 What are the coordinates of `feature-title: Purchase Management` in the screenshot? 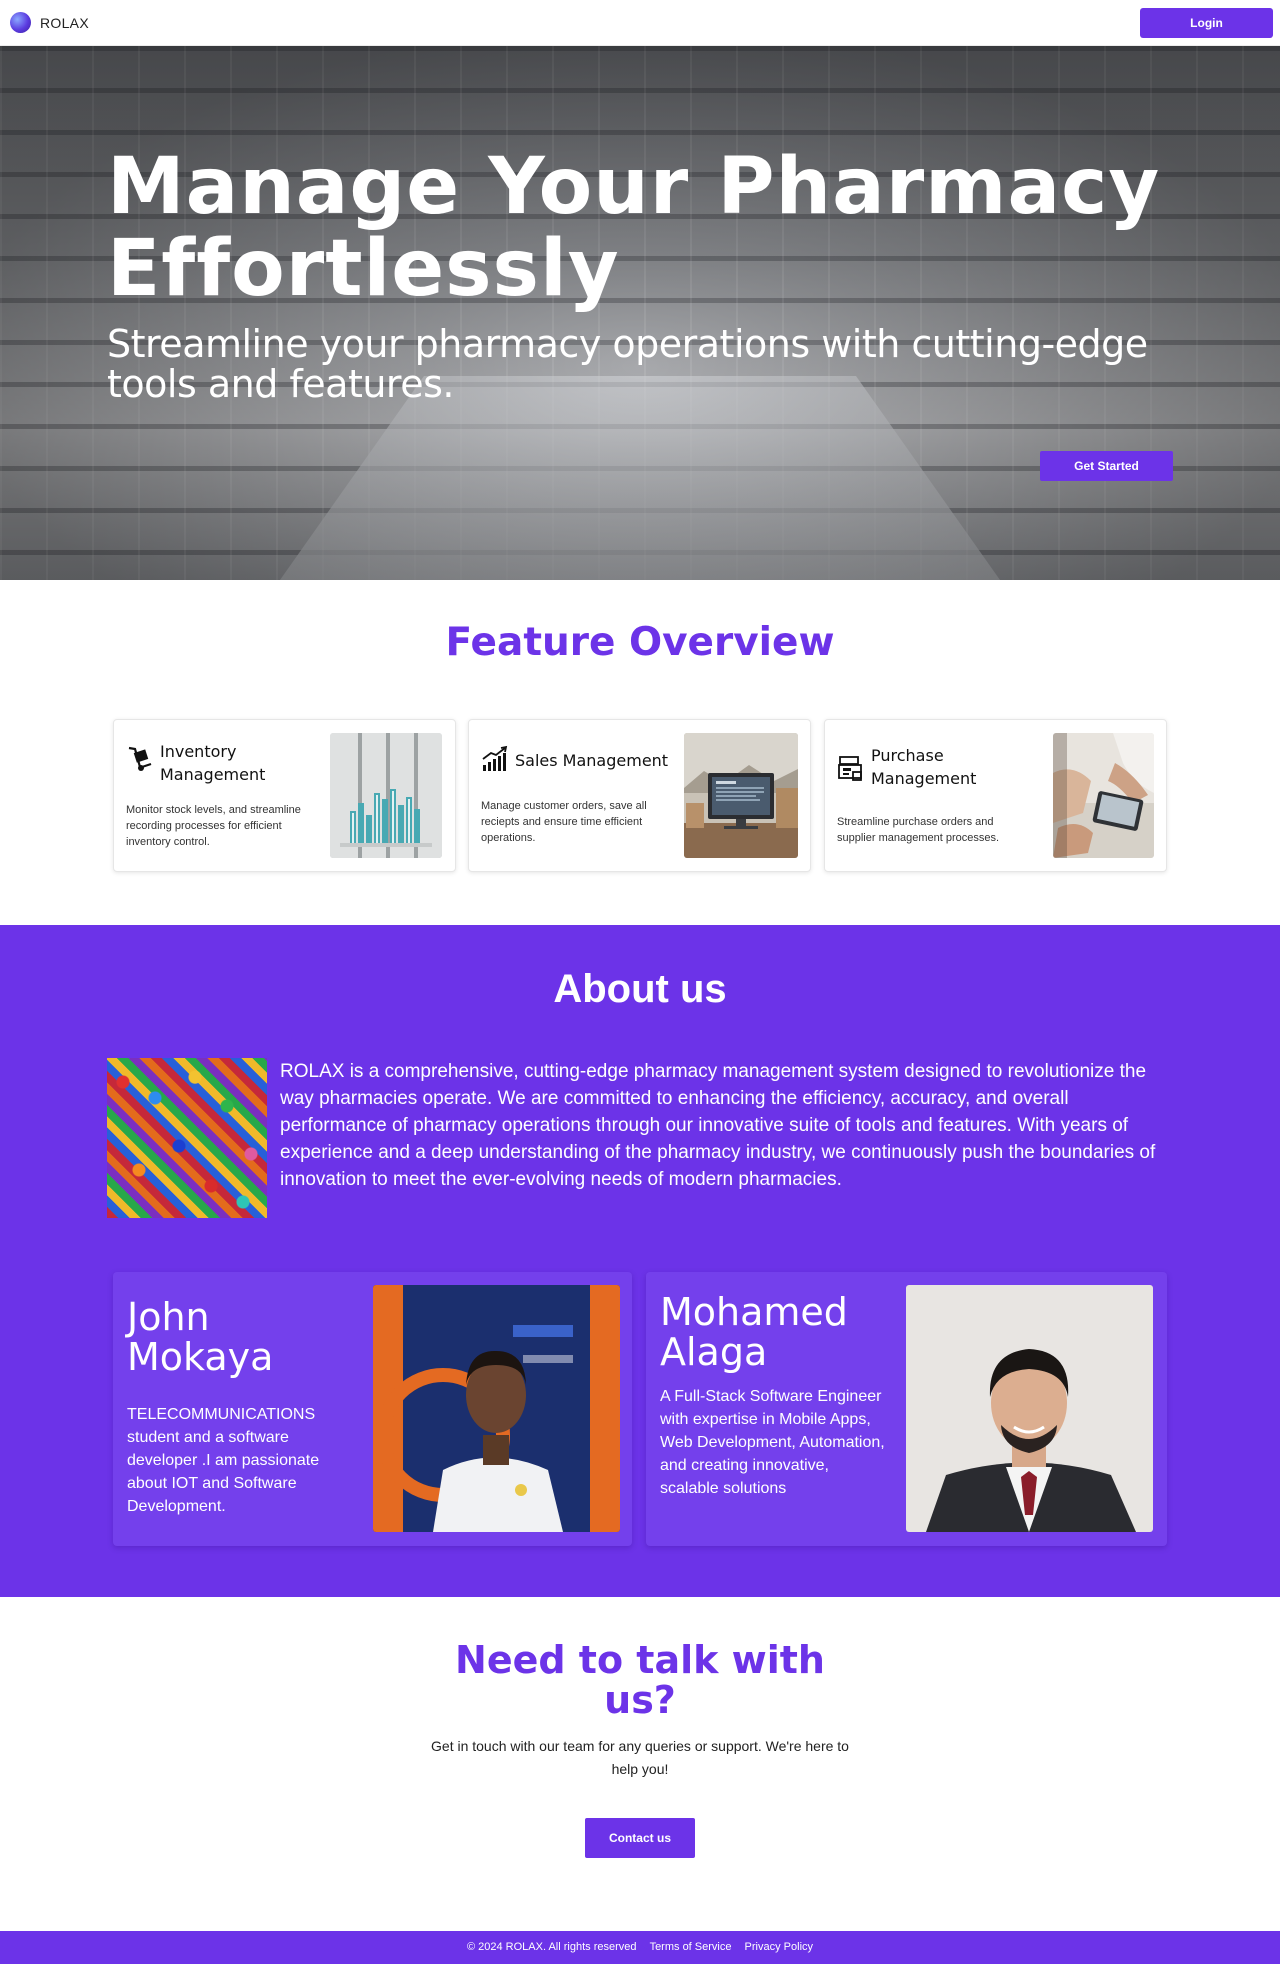 It's located at (924, 767).